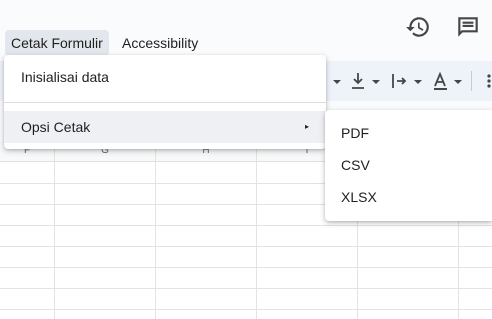  I want to click on vertical-align-bottom-icon, so click(366, 81).